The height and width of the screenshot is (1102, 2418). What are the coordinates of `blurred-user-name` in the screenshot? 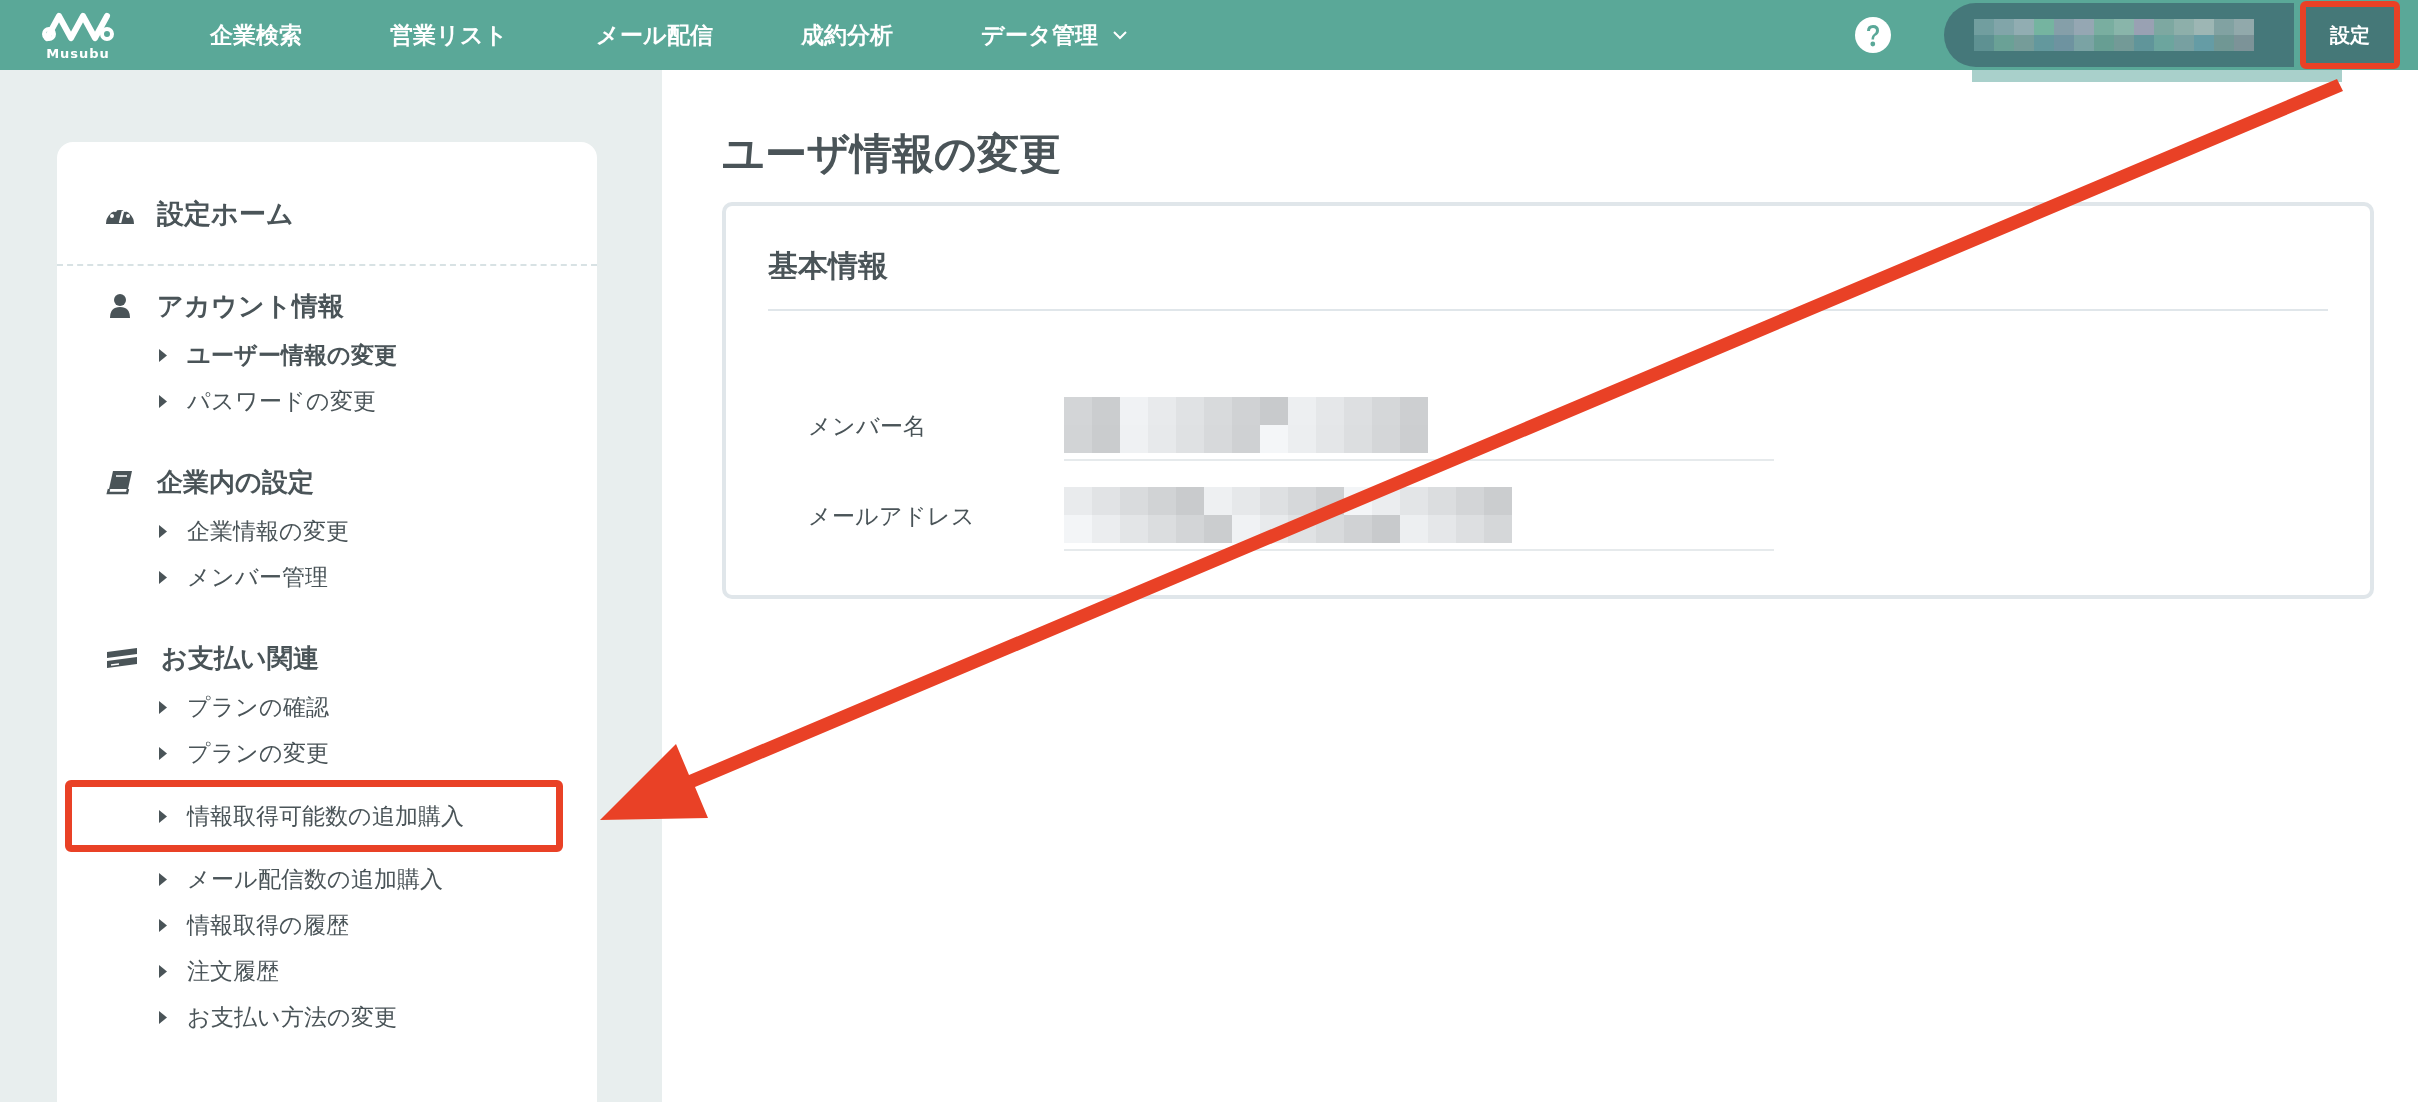 It's located at (2119, 35).